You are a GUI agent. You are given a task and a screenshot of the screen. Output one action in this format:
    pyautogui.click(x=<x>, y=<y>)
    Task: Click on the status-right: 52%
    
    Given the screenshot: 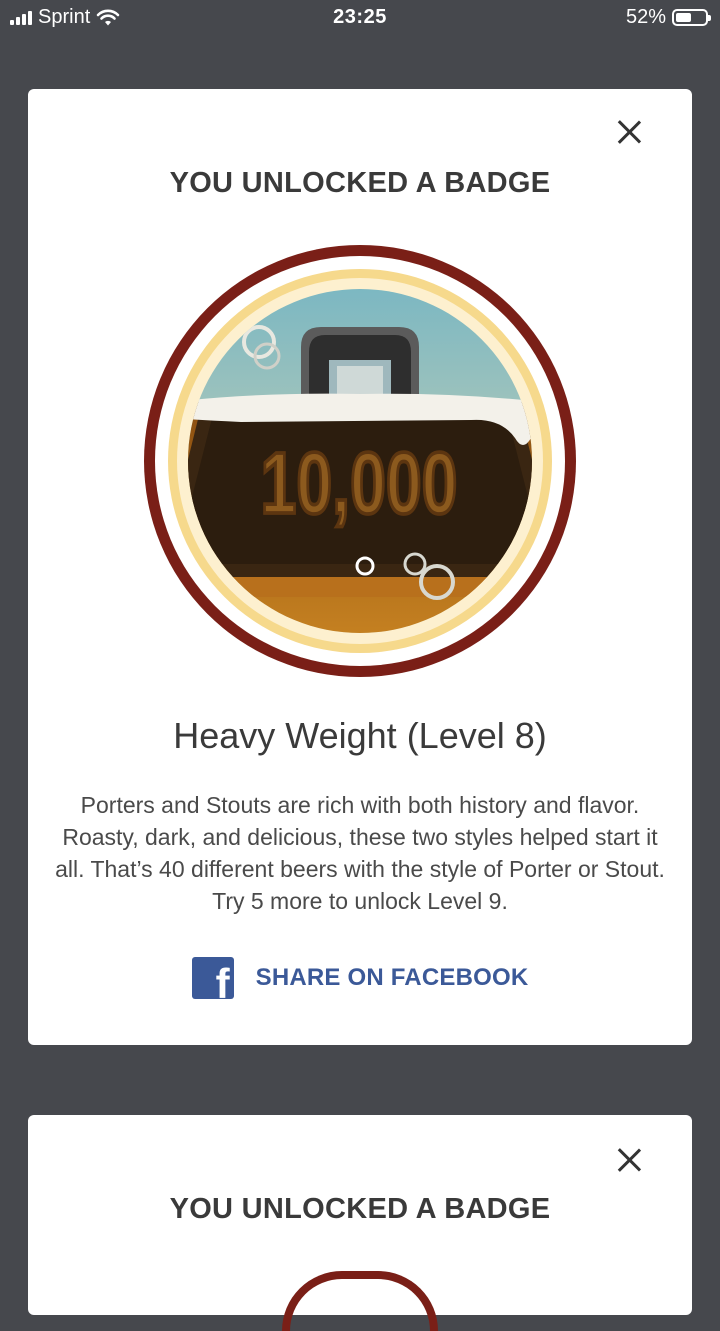 What is the action you would take?
    pyautogui.click(x=668, y=17)
    